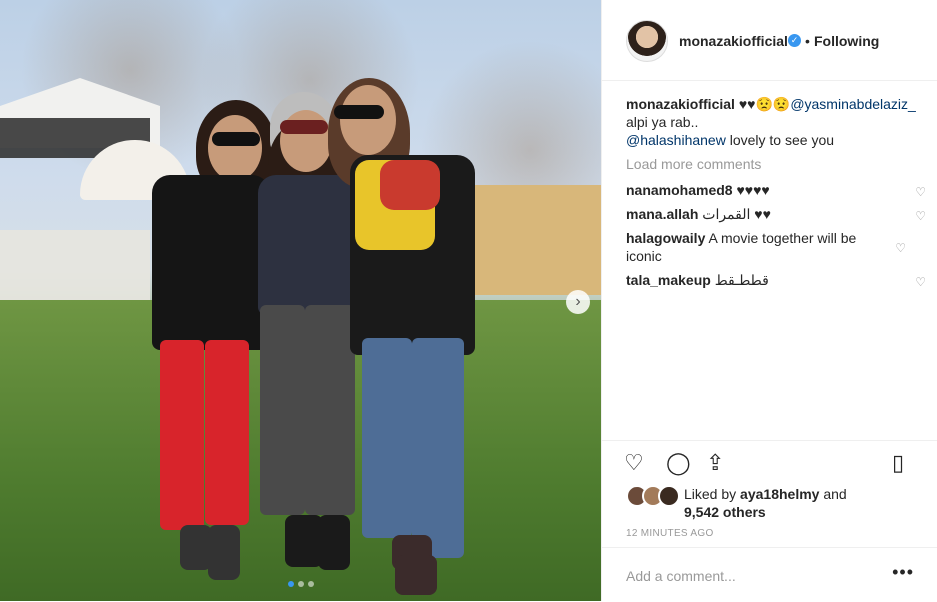 This screenshot has width=937, height=602. What do you see at coordinates (679, 190) in the screenshot?
I see `comment-username: nanamohamed8` at bounding box center [679, 190].